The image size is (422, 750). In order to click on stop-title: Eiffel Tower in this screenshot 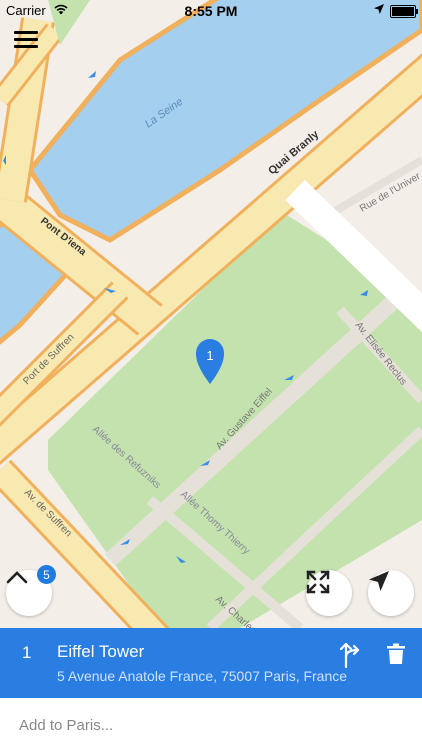, I will do `click(101, 651)`.